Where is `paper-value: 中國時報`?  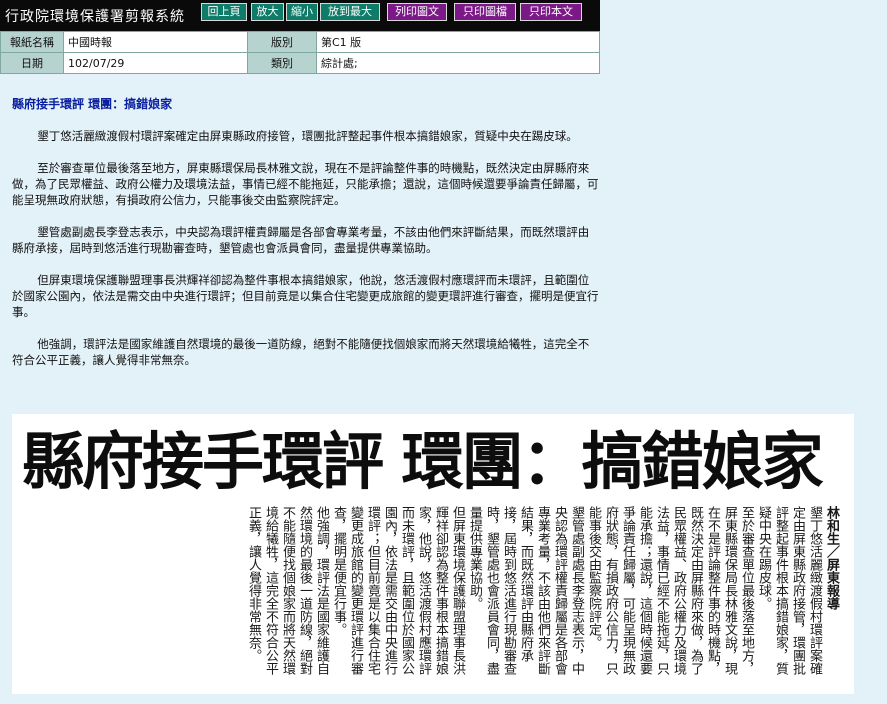 paper-value: 中國時報 is located at coordinates (155, 42).